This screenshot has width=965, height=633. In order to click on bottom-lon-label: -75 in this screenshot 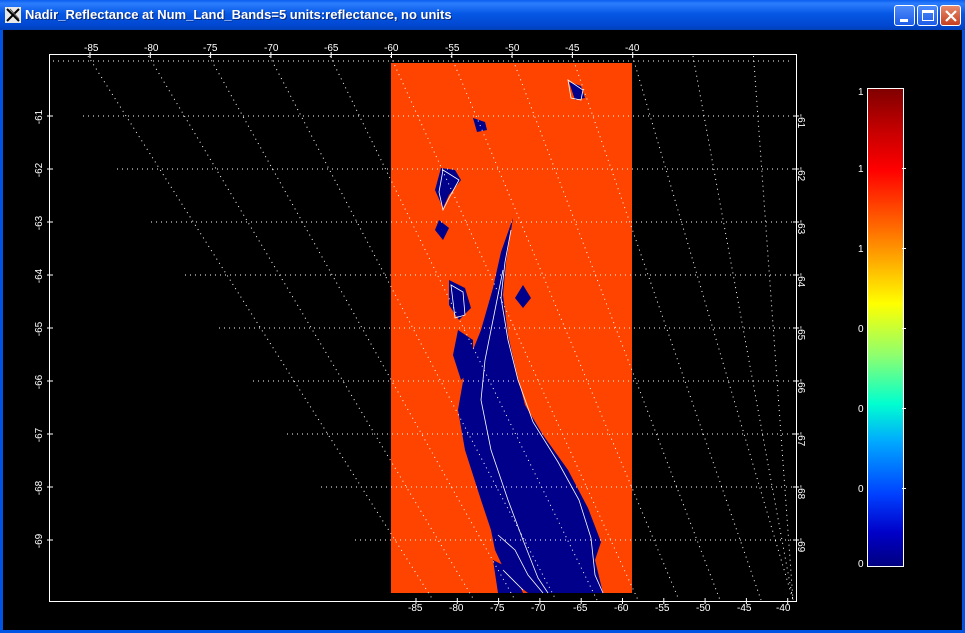, I will do `click(497, 608)`.